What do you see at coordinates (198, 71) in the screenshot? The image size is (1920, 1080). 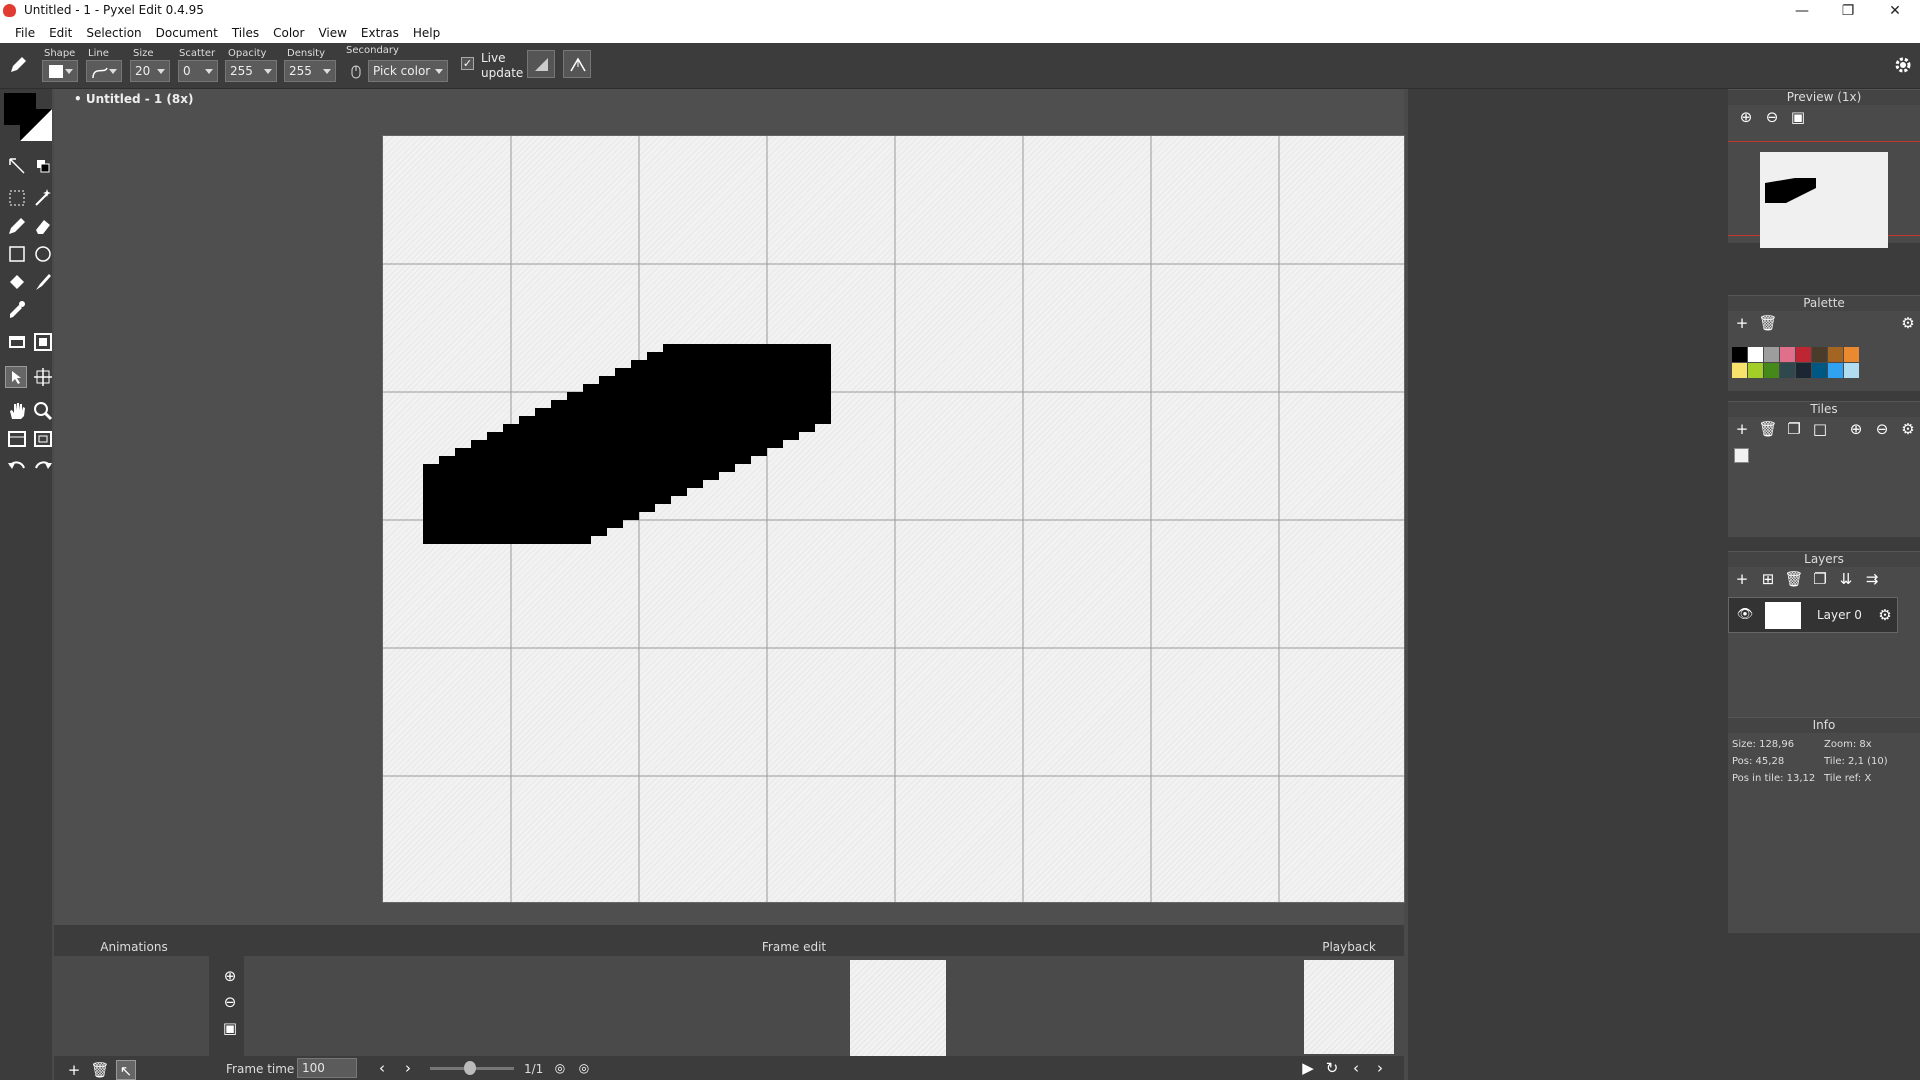 I see `scatter-dropdown: 0` at bounding box center [198, 71].